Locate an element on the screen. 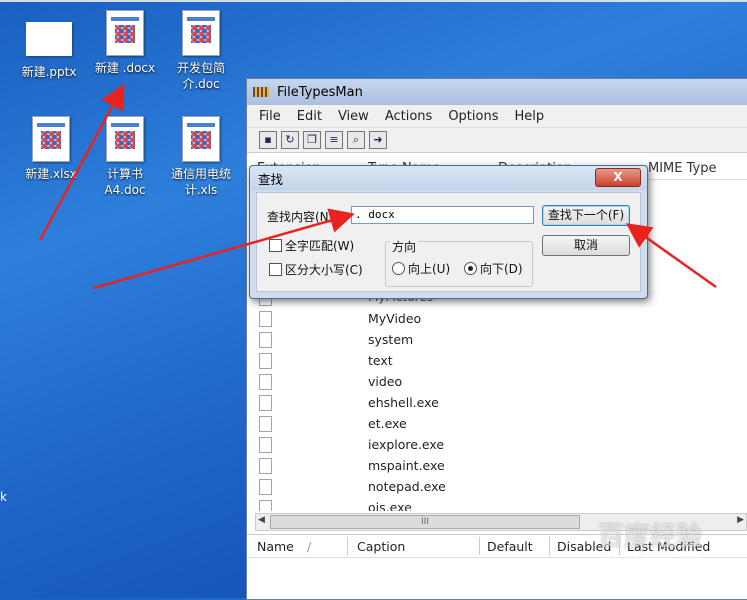  up-label: 向上(U) is located at coordinates (429, 269).